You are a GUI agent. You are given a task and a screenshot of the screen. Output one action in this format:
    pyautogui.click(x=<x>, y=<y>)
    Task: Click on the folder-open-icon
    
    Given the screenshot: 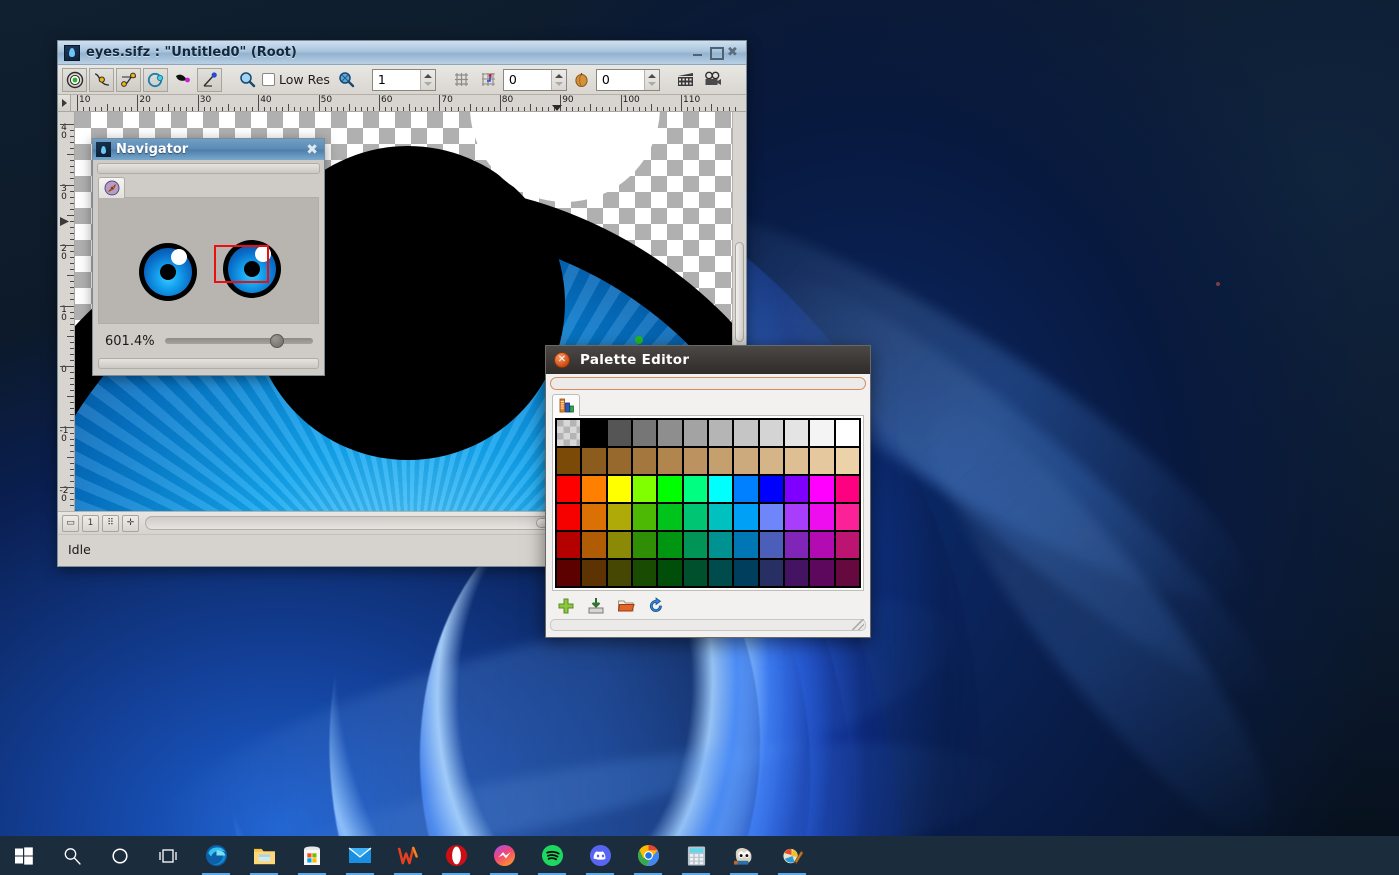 What is the action you would take?
    pyautogui.click(x=626, y=606)
    